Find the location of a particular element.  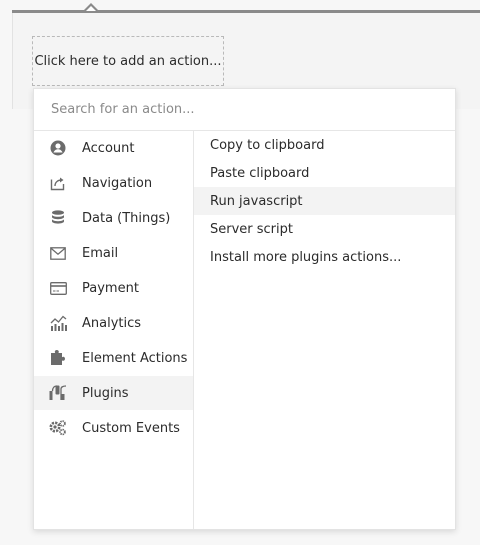

action-label: Server script is located at coordinates (251, 229).